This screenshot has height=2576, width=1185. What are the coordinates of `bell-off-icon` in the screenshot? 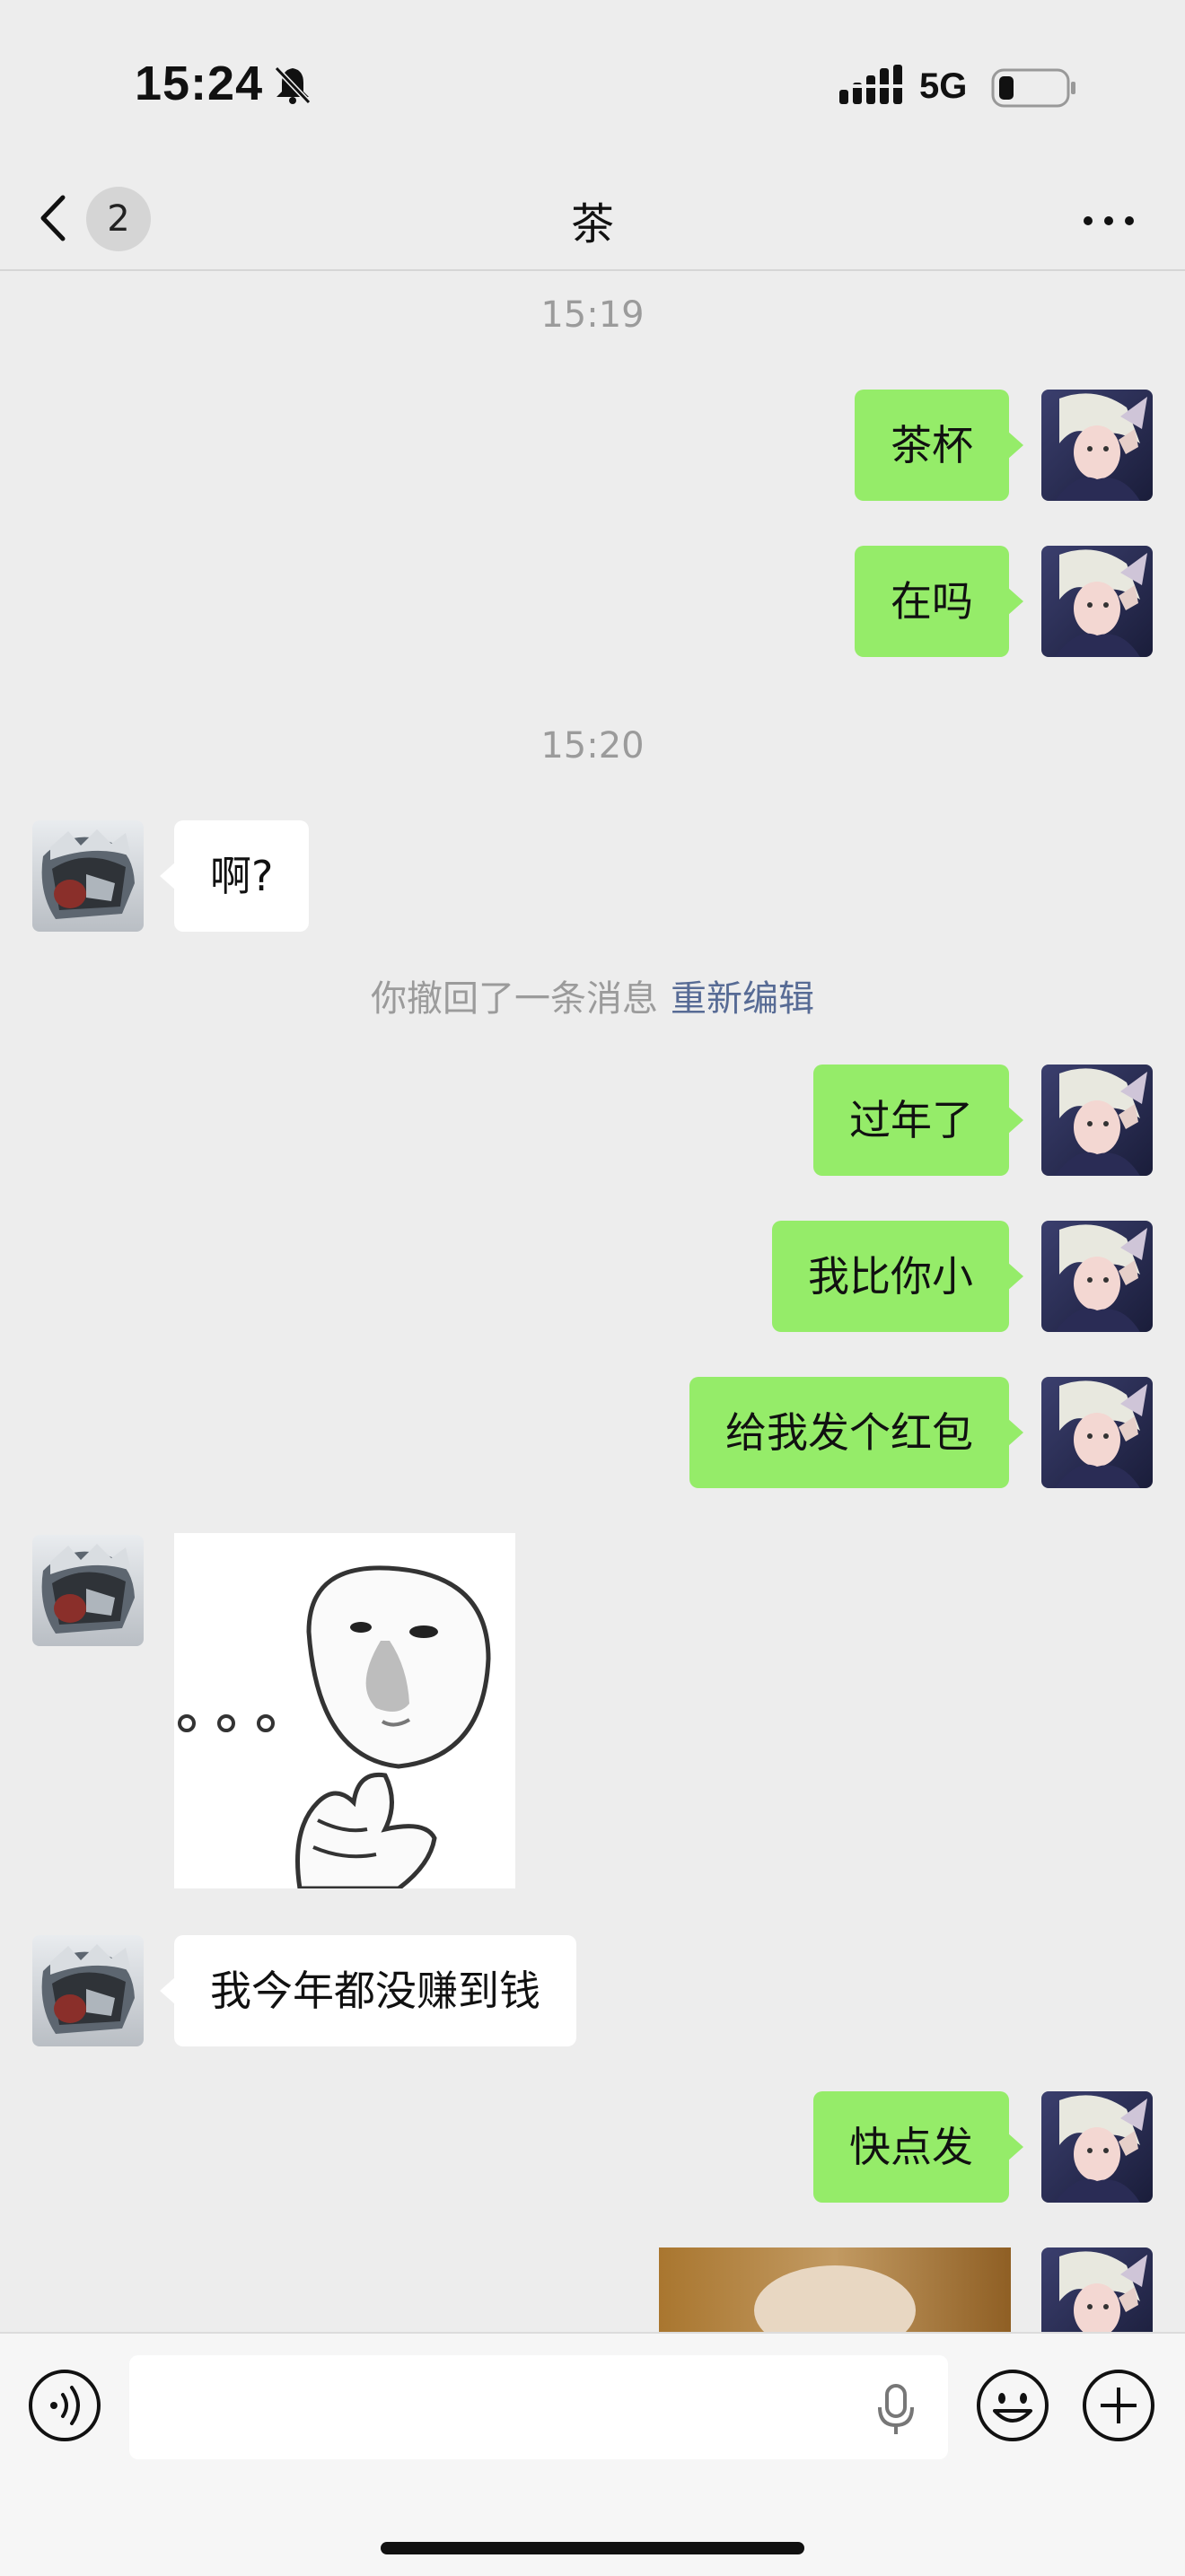 It's located at (292, 84).